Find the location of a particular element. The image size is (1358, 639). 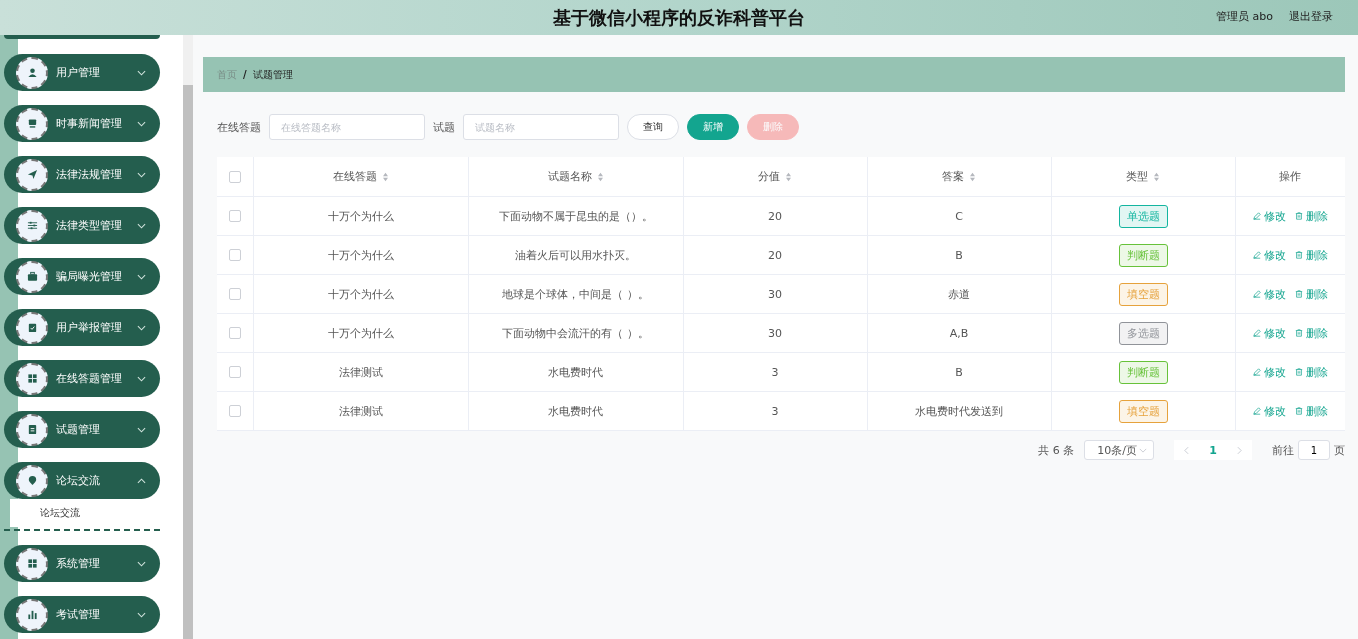

column-header: 分值 is located at coordinates (769, 176).